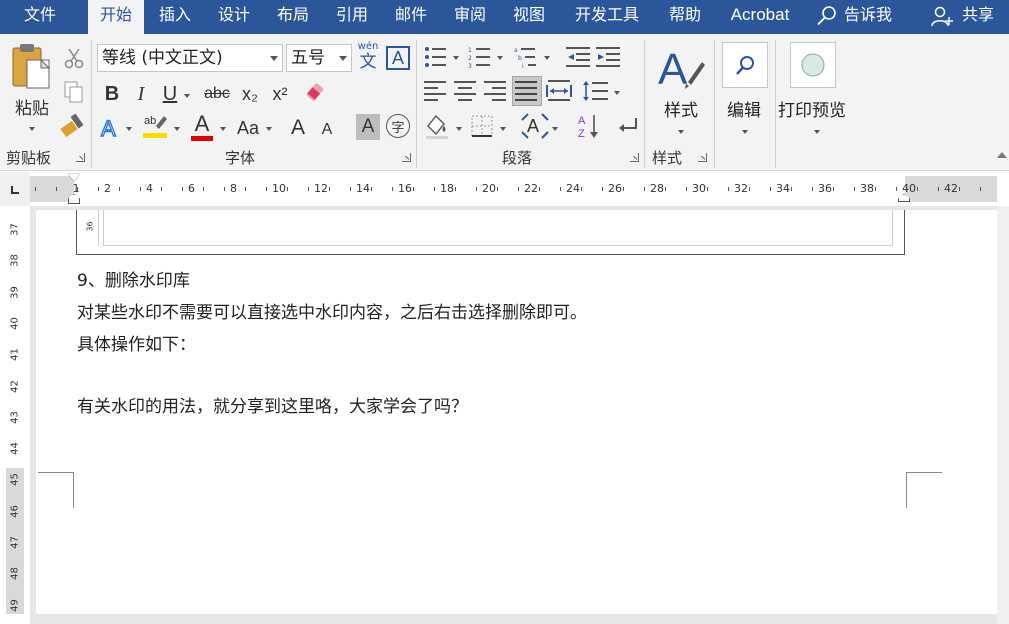 The image size is (1009, 624). Describe the element at coordinates (559, 91) in the screenshot. I see `distributed-icon` at that location.